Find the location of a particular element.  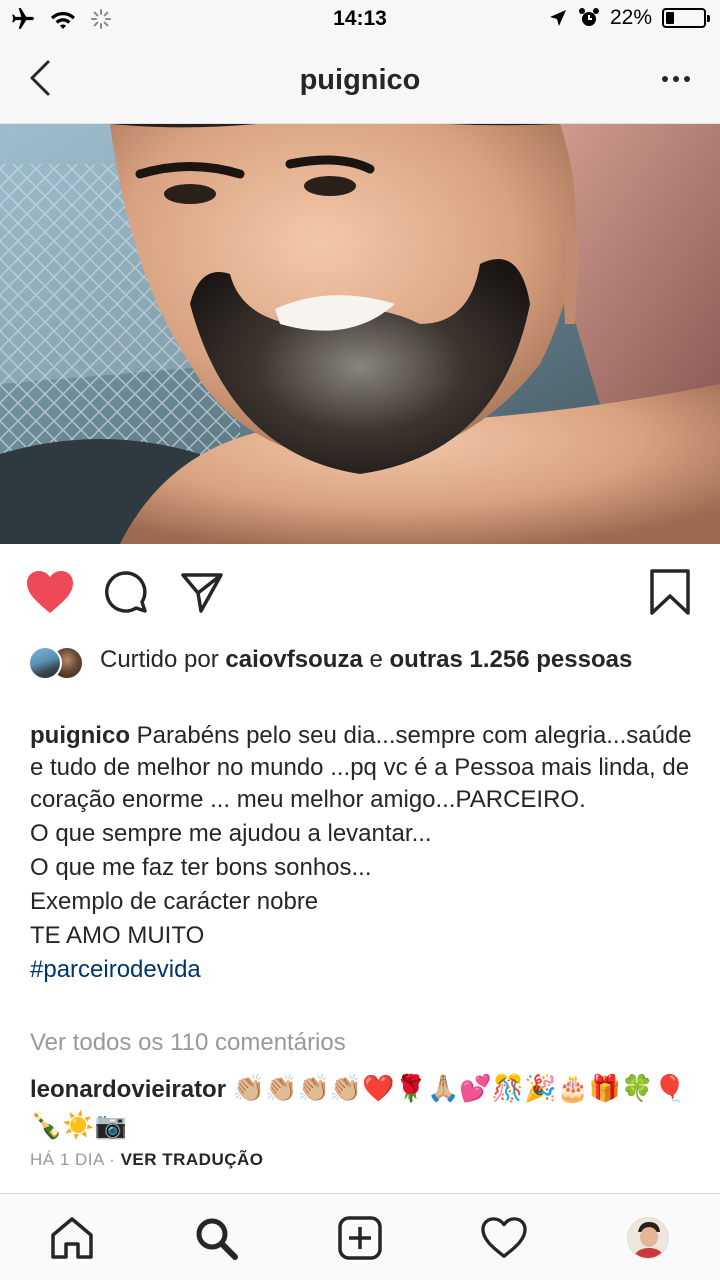

page-title: puignico is located at coordinates (360, 80).